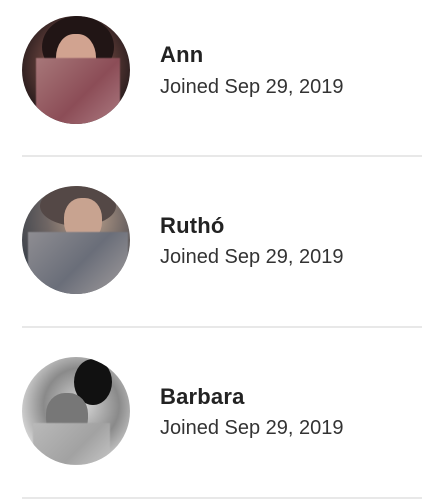 This screenshot has width=422, height=501. What do you see at coordinates (181, 55) in the screenshot?
I see `user-name: Ann` at bounding box center [181, 55].